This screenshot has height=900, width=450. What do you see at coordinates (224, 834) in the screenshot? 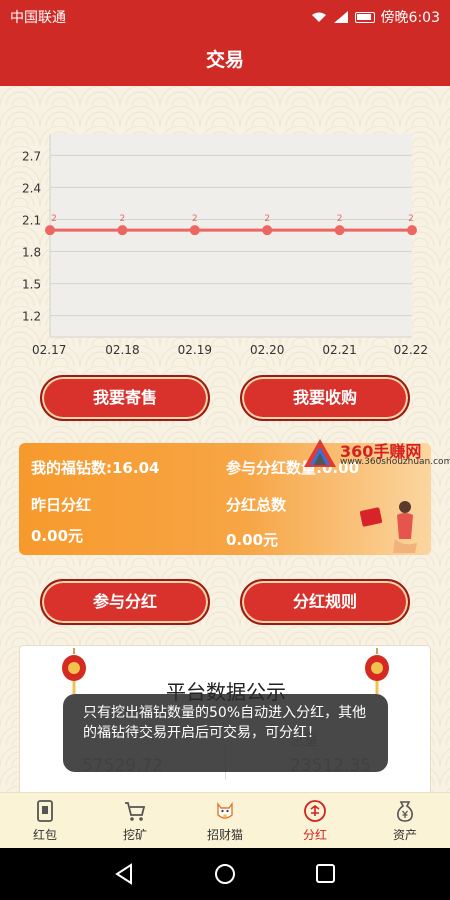
I see `tab-lucky-cat-label: 招财猫` at bounding box center [224, 834].